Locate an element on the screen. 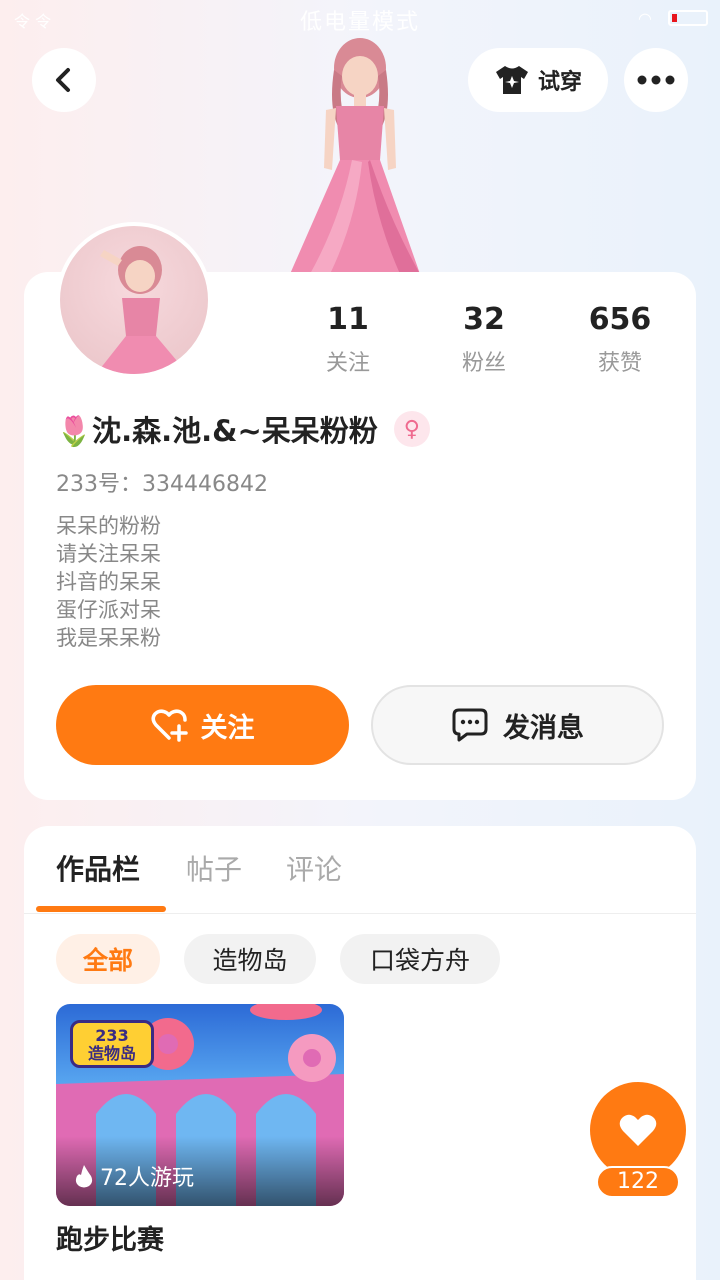 This screenshot has height=1280, width=720. bio-line: 蛋仔派对呆 is located at coordinates (108, 610).